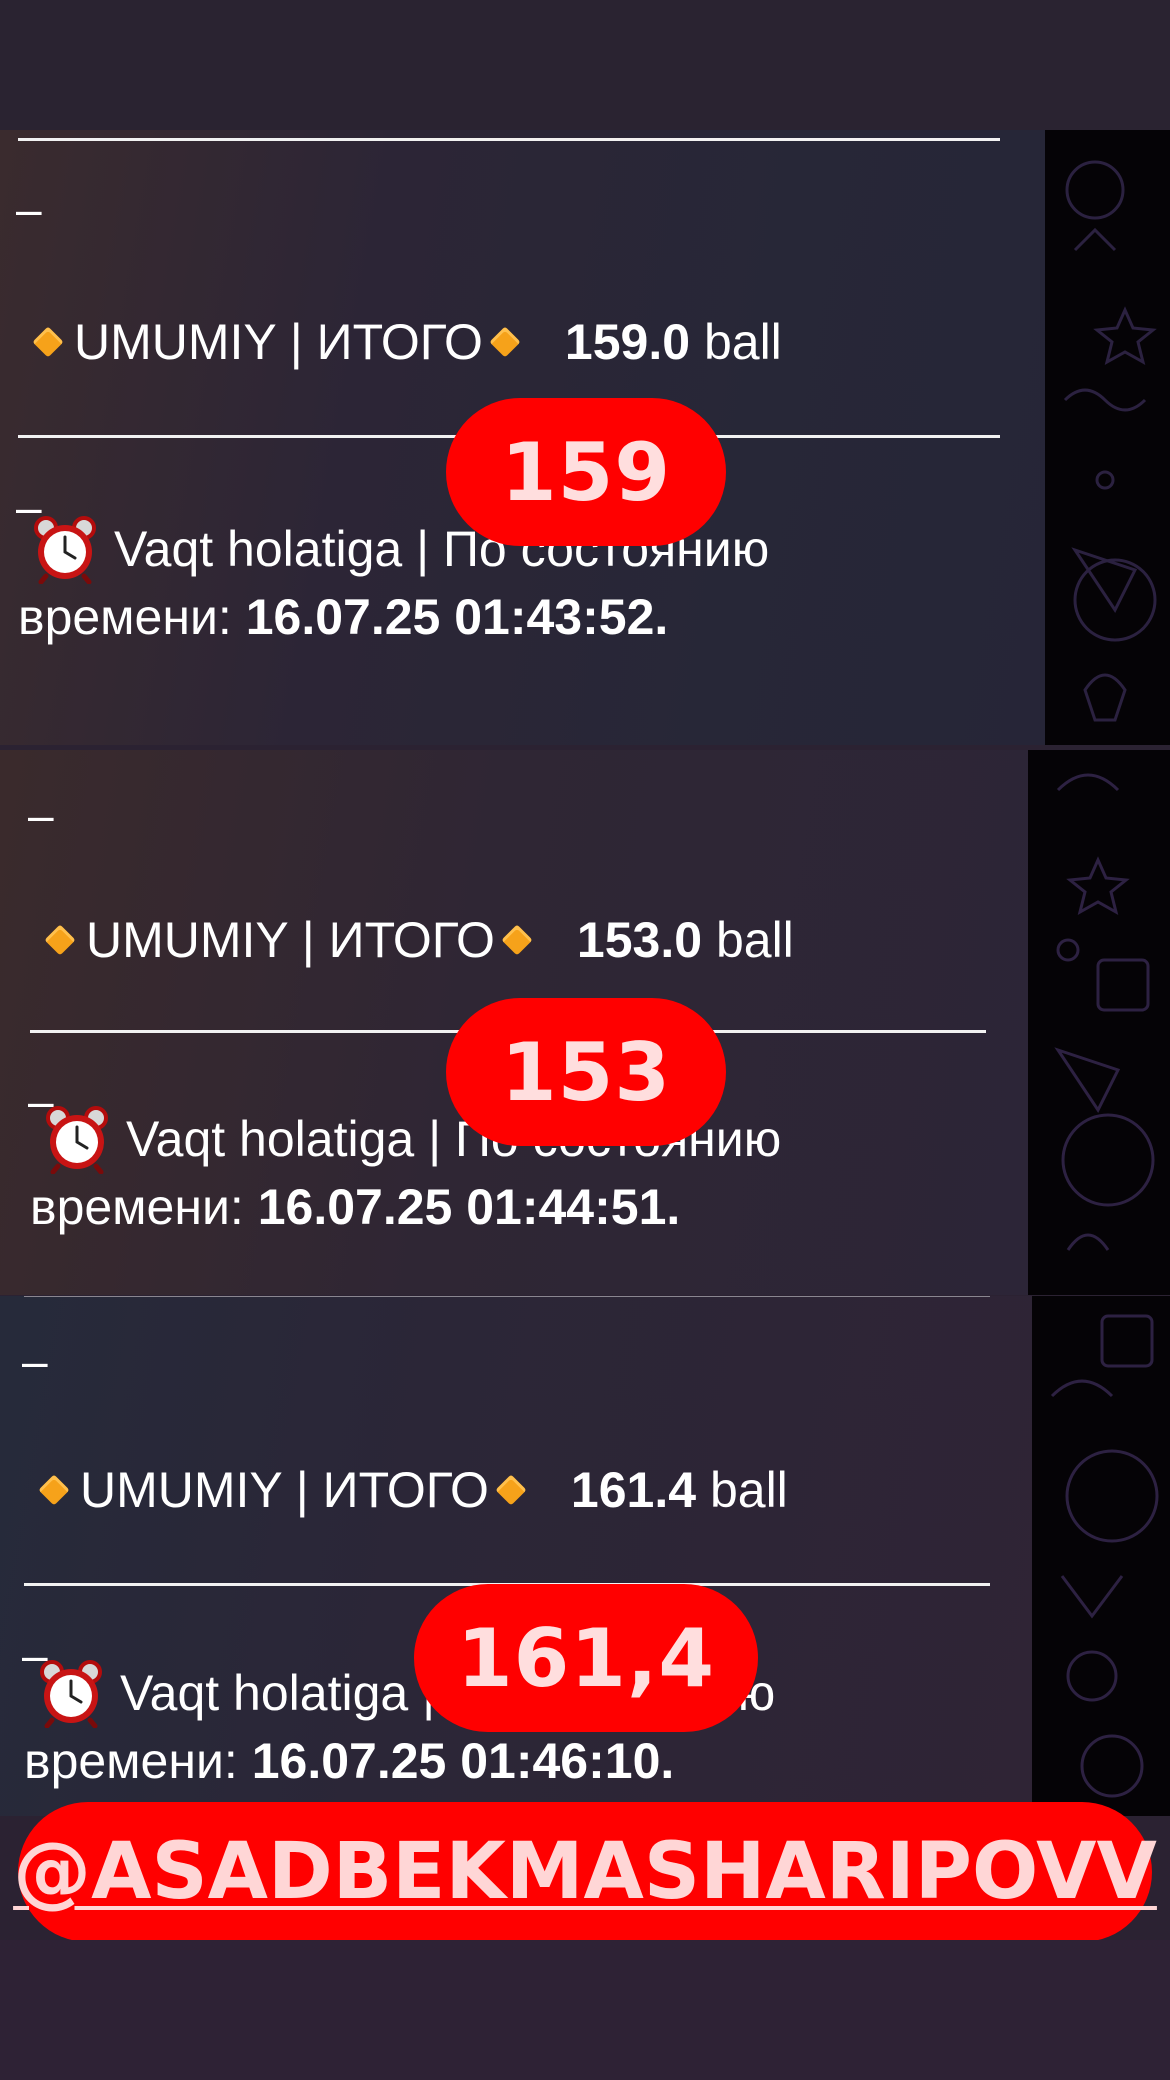 The height and width of the screenshot is (2080, 1170). I want to click on total-line: UMUMIY | ИТОГО 161.4 ball, so click(410, 1490).